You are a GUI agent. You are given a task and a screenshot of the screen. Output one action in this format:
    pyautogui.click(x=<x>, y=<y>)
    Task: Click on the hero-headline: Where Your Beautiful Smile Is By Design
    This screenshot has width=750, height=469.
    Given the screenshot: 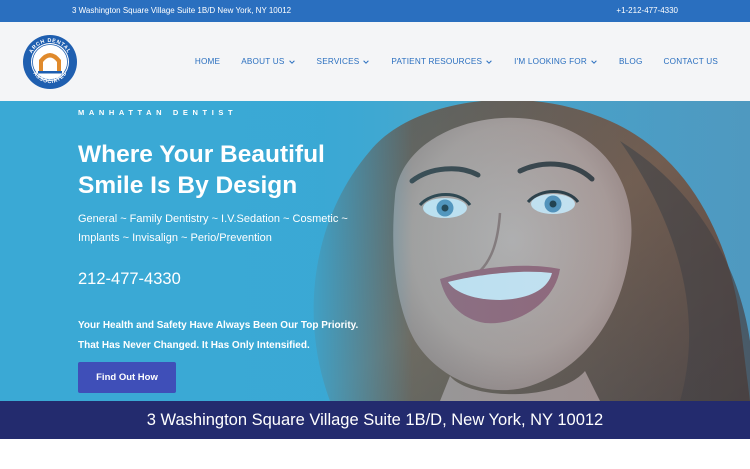 What is the action you would take?
    pyautogui.click(x=201, y=170)
    